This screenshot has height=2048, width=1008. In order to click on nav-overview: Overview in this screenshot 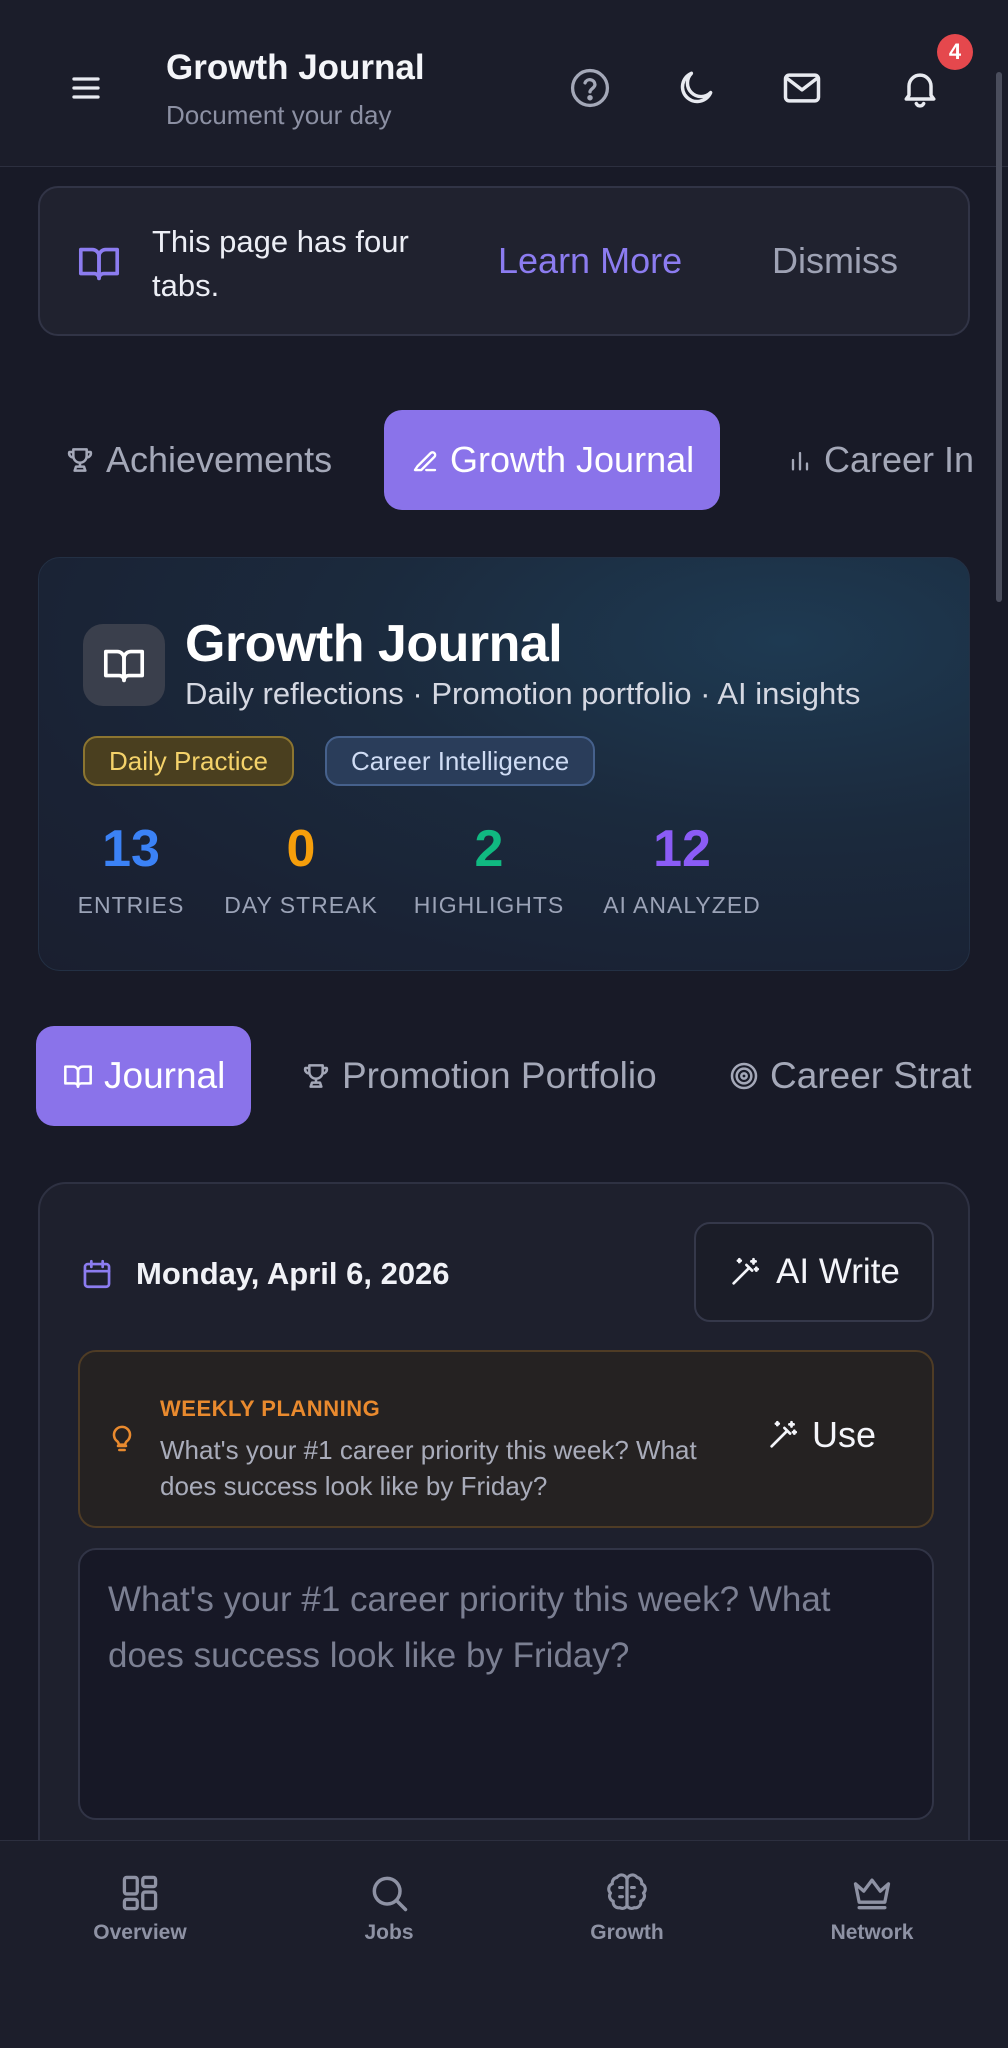, I will do `click(140, 1908)`.